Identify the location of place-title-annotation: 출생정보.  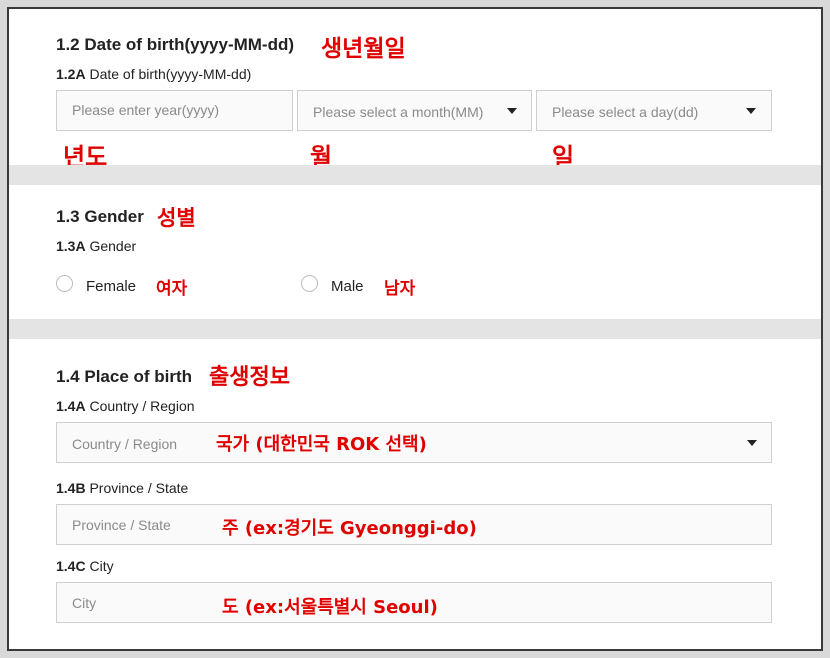
(249, 377).